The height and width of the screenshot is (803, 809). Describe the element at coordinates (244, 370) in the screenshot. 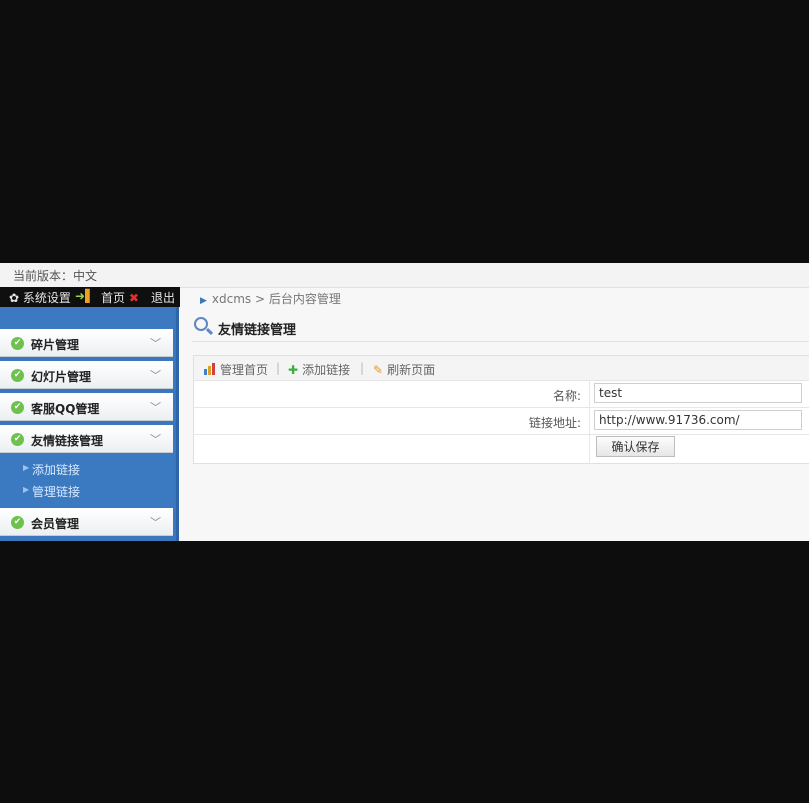

I see `manage-home-label: 管理首页` at that location.